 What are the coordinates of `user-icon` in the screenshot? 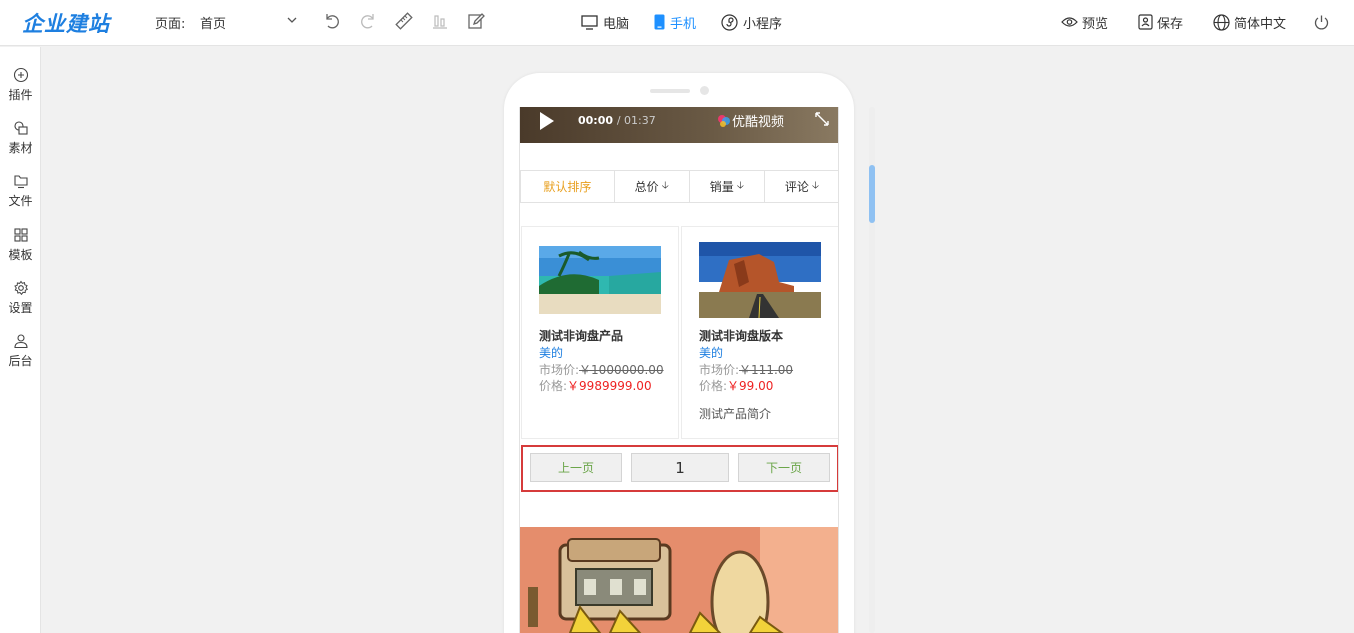 It's located at (20, 341).